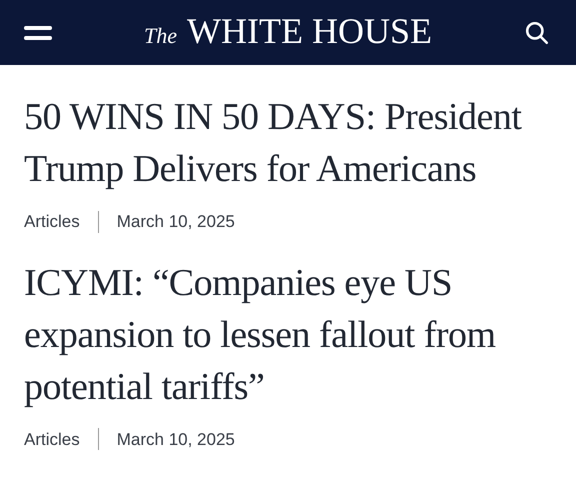 The height and width of the screenshot is (489, 576). I want to click on site-logo: The WHITE HOUSE, so click(288, 32).